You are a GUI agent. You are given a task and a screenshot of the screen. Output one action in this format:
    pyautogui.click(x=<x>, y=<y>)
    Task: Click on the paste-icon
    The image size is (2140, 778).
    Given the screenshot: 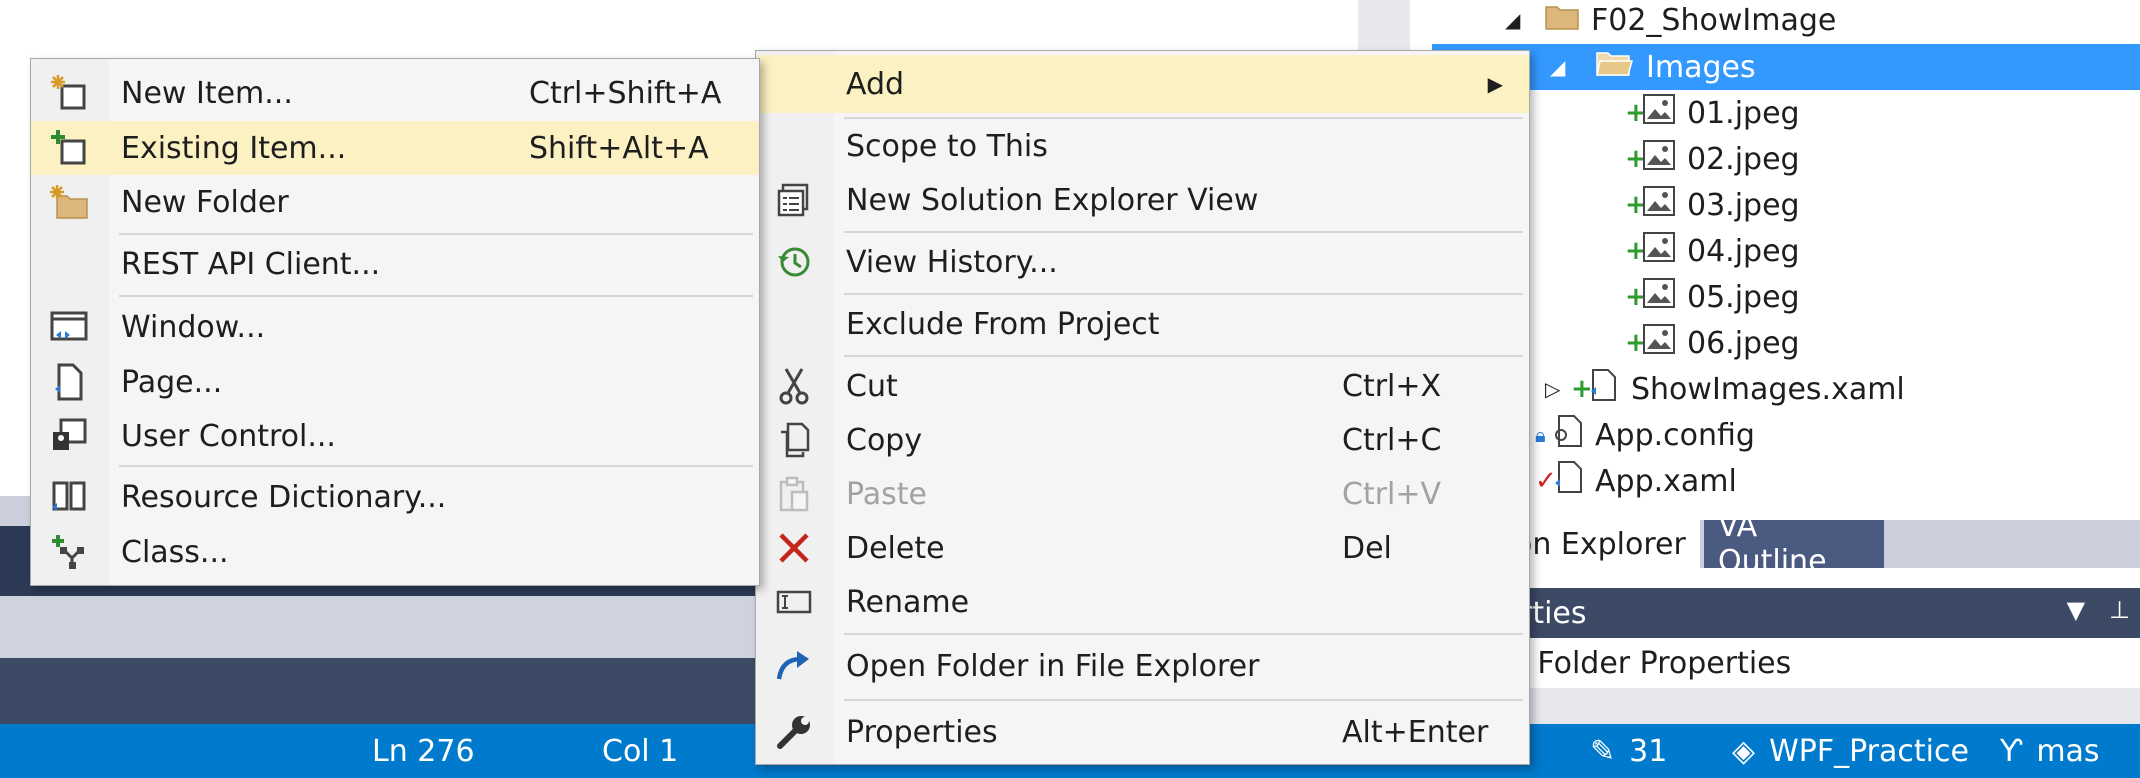 What is the action you would take?
    pyautogui.click(x=794, y=494)
    